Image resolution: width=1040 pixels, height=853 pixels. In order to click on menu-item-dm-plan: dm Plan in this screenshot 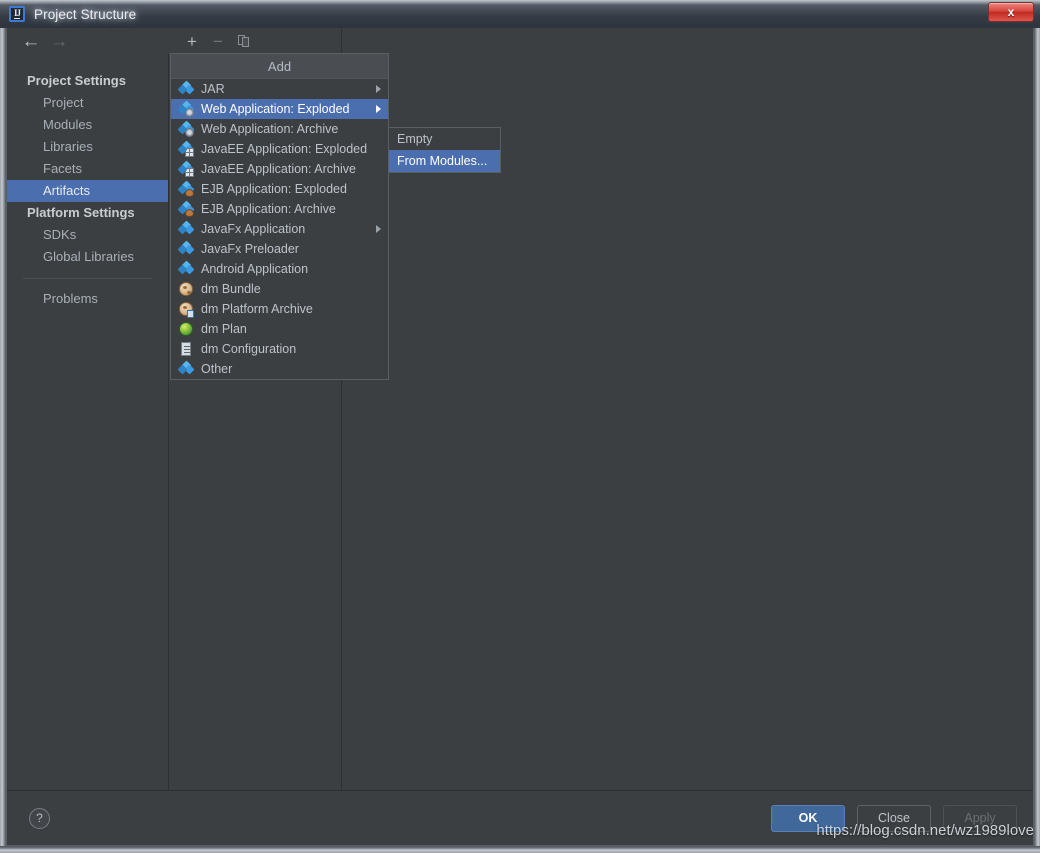, I will do `click(279, 329)`.